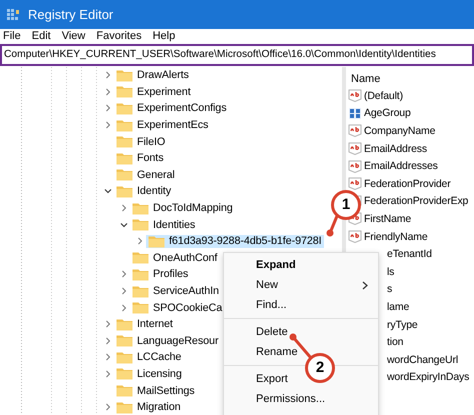  What do you see at coordinates (171, 108) in the screenshot?
I see `tree-item: ExperimentConfigs` at bounding box center [171, 108].